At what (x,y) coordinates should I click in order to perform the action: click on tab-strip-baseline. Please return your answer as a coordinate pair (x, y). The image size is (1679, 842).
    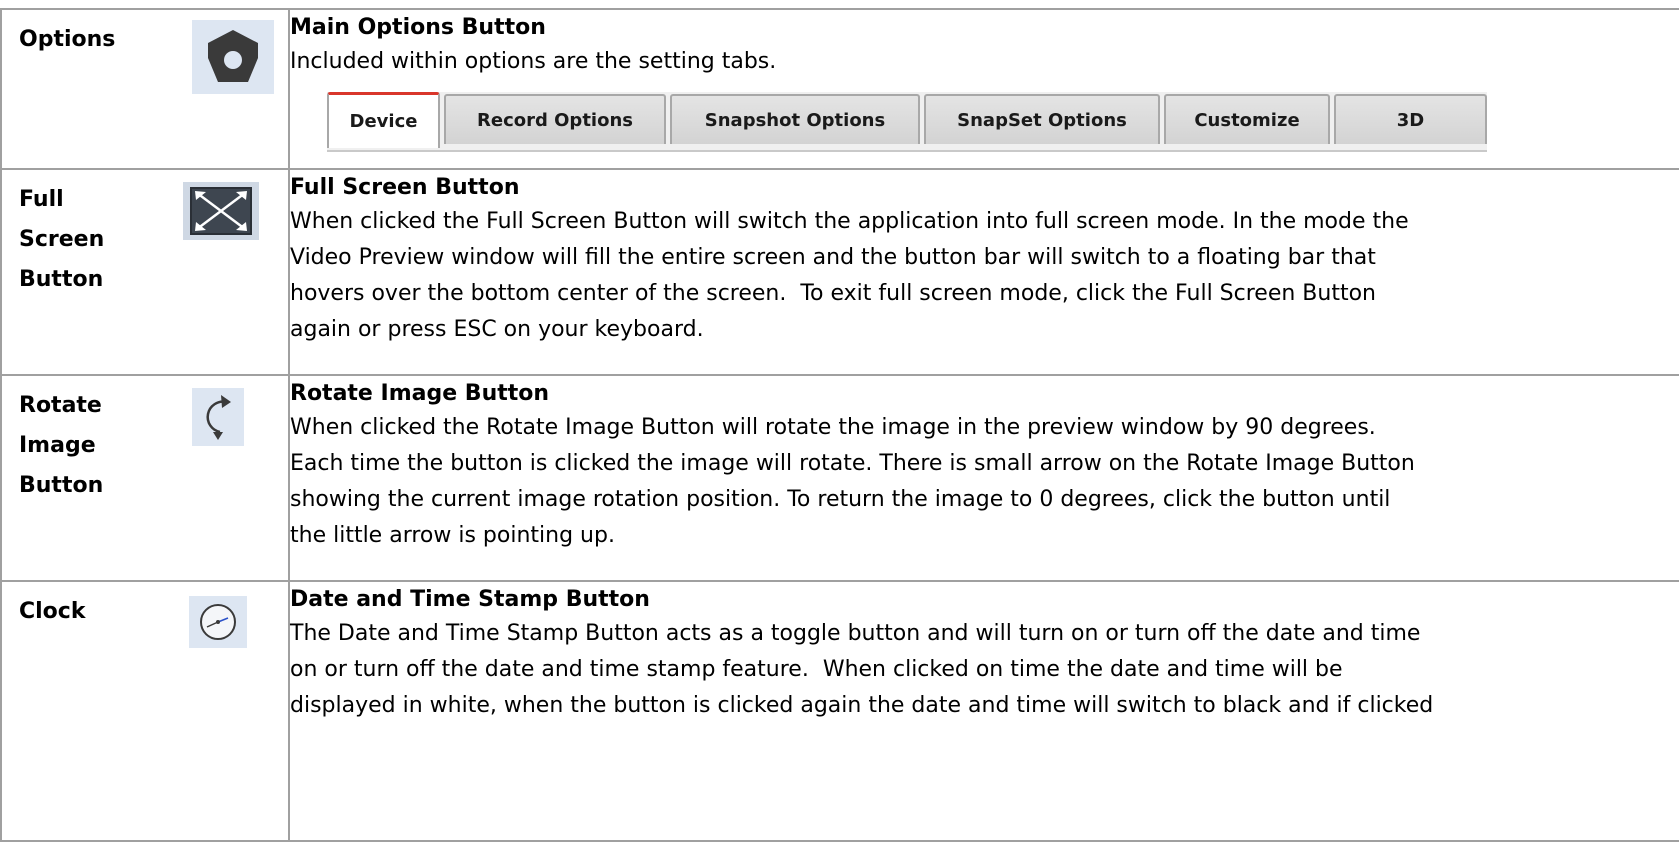
    Looking at the image, I should click on (907, 151).